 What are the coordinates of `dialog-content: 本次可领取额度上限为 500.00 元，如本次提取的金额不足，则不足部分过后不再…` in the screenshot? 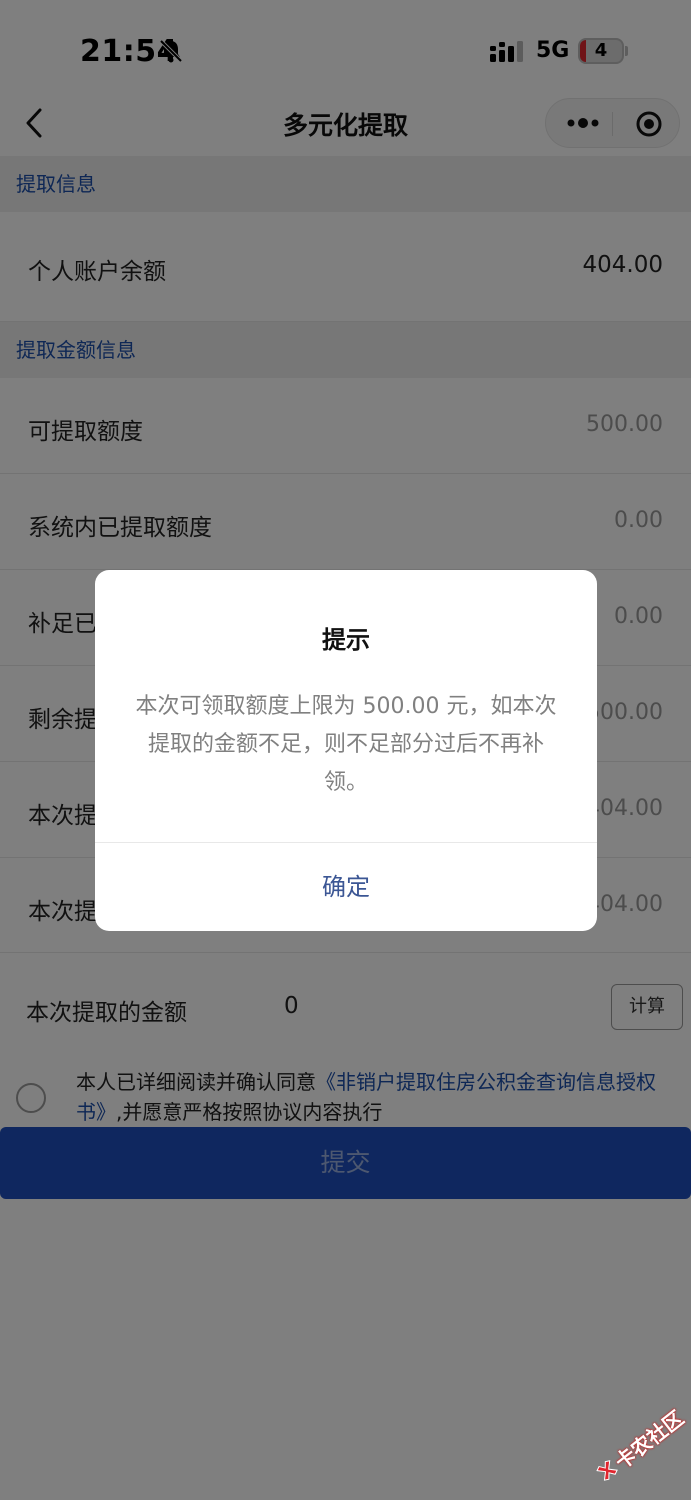 It's located at (346, 744).